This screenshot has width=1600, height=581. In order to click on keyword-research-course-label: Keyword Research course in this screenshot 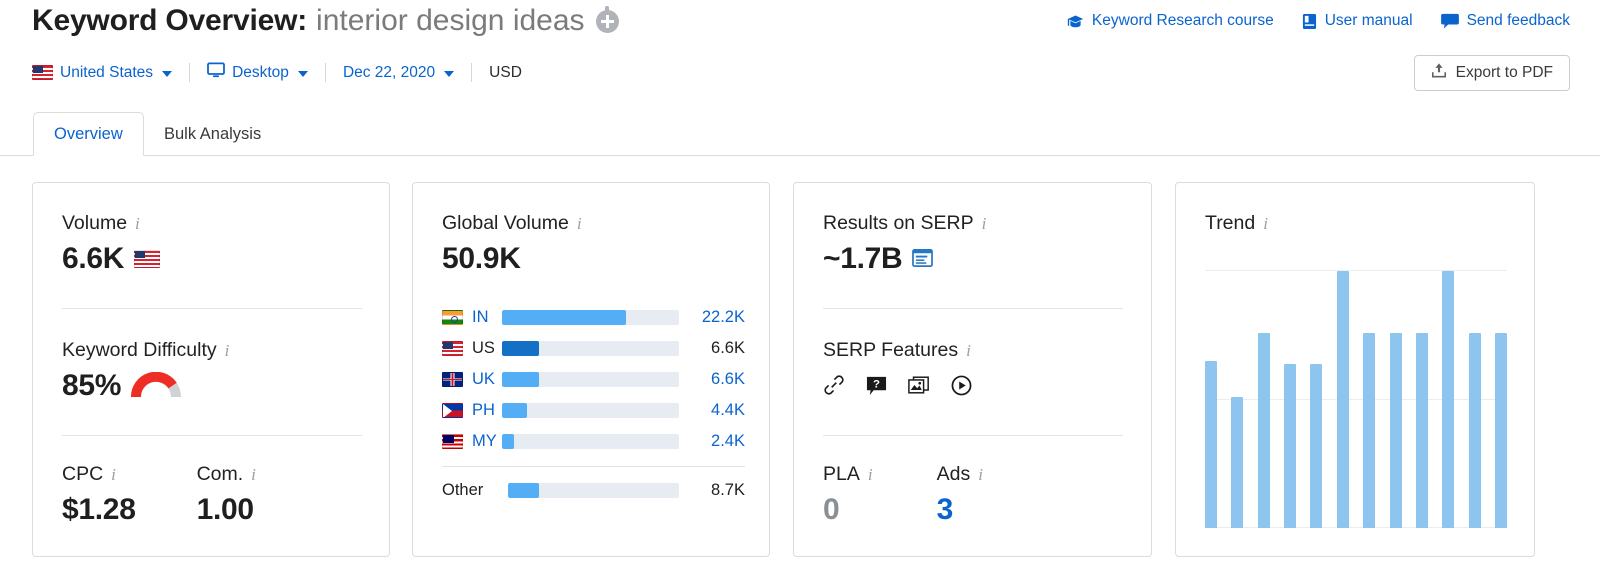, I will do `click(1182, 20)`.